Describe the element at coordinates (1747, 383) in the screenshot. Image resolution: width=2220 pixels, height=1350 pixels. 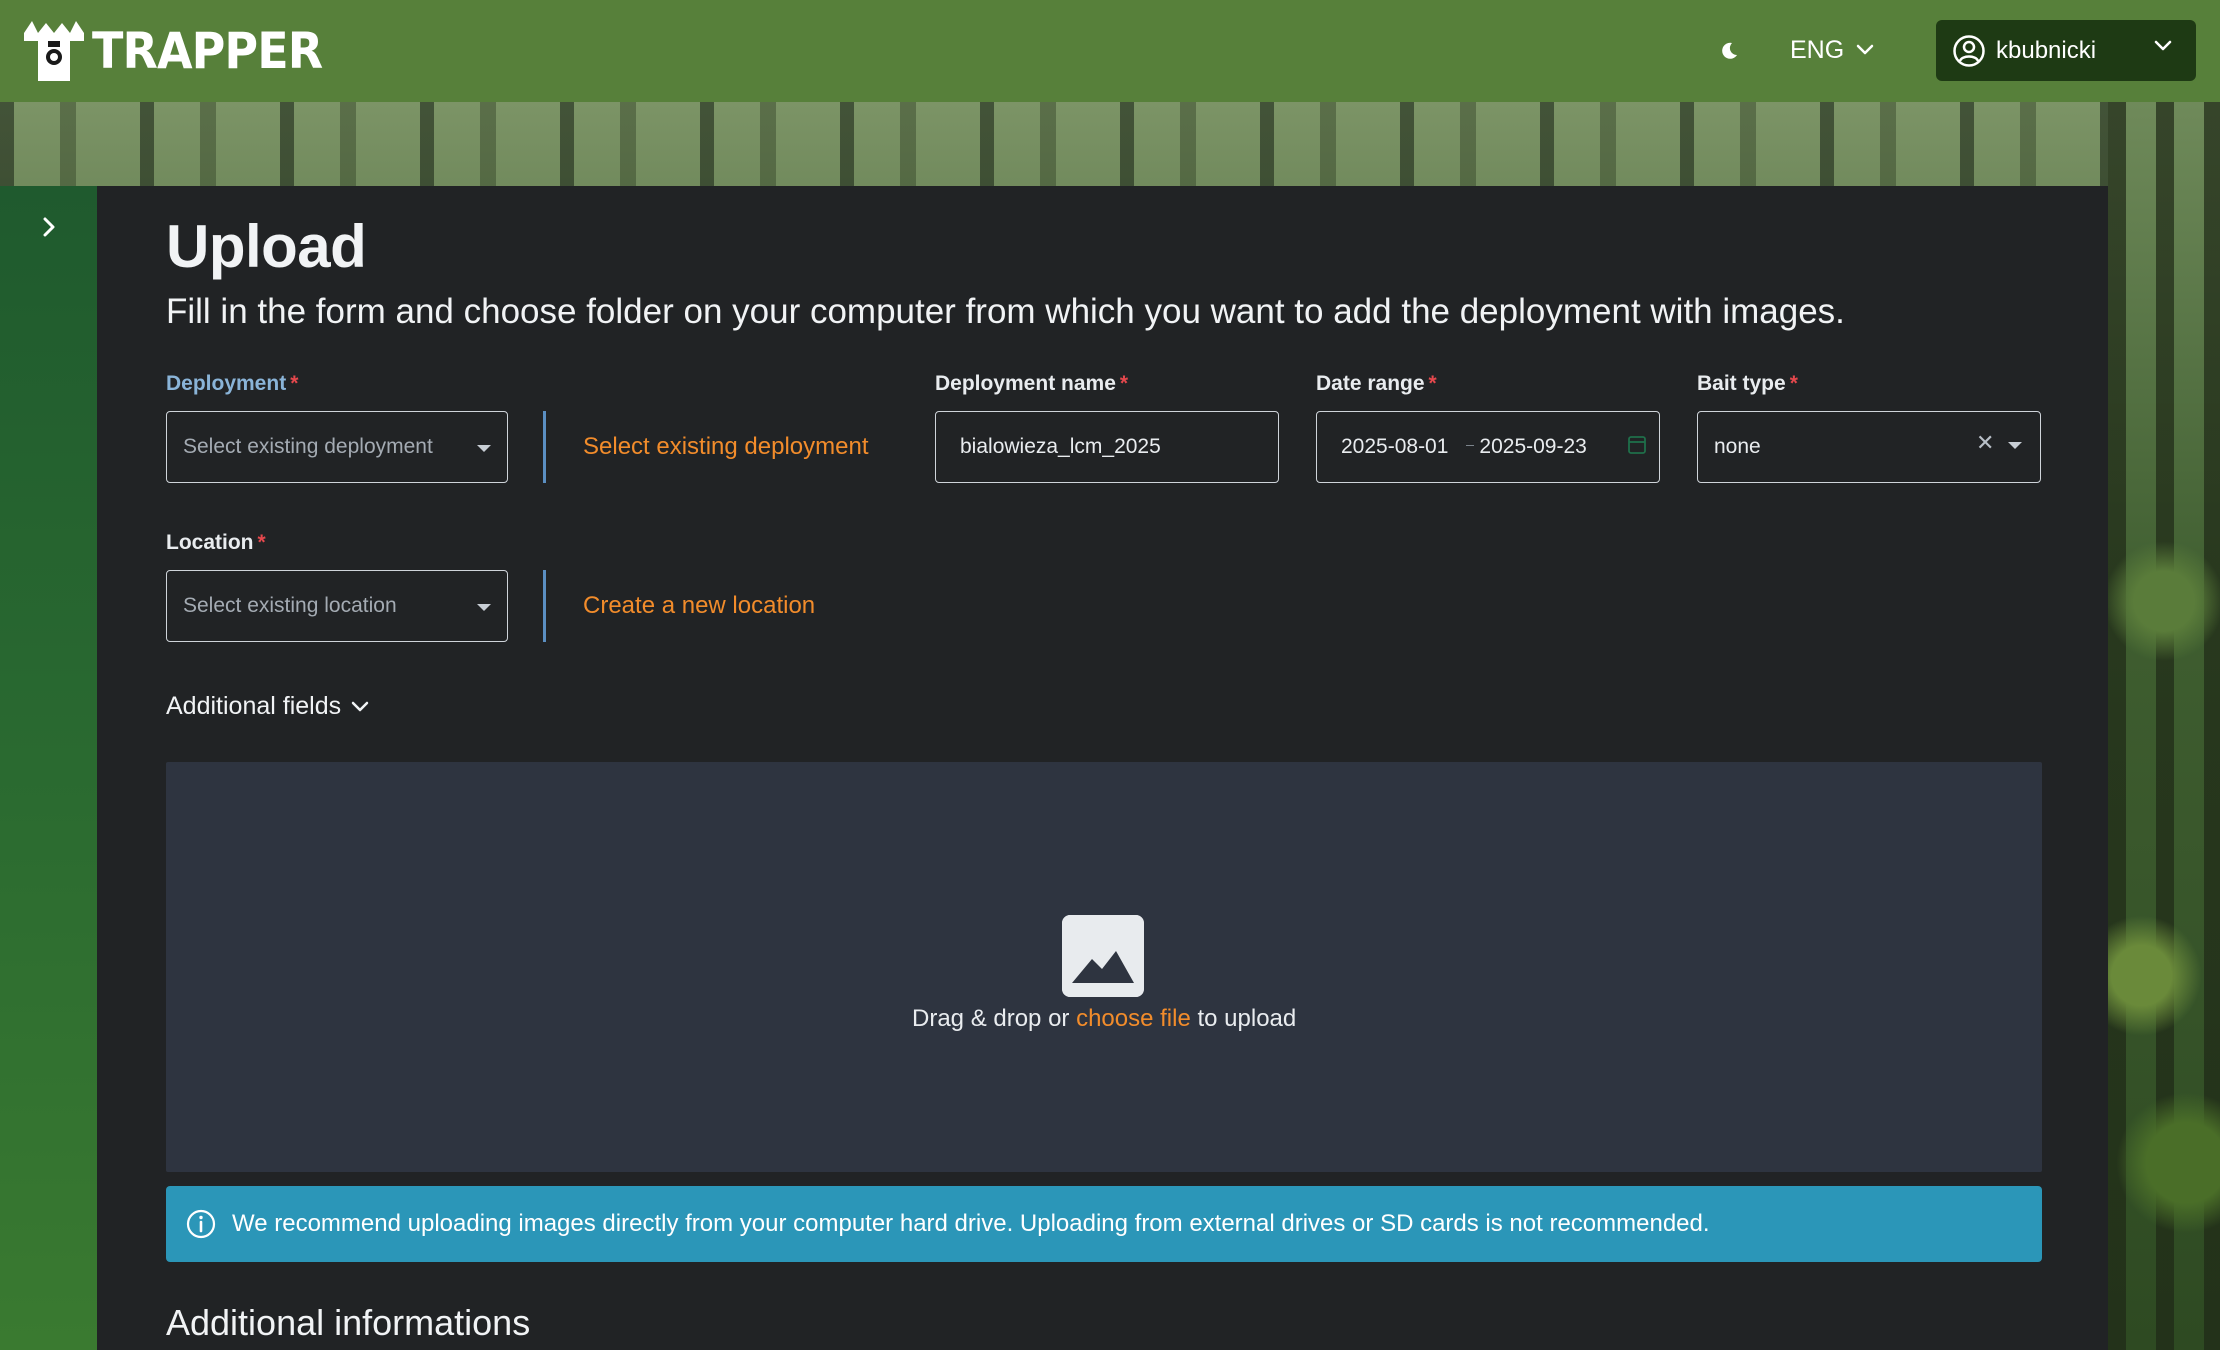
I see `bait-type-label: Bait type *` at that location.